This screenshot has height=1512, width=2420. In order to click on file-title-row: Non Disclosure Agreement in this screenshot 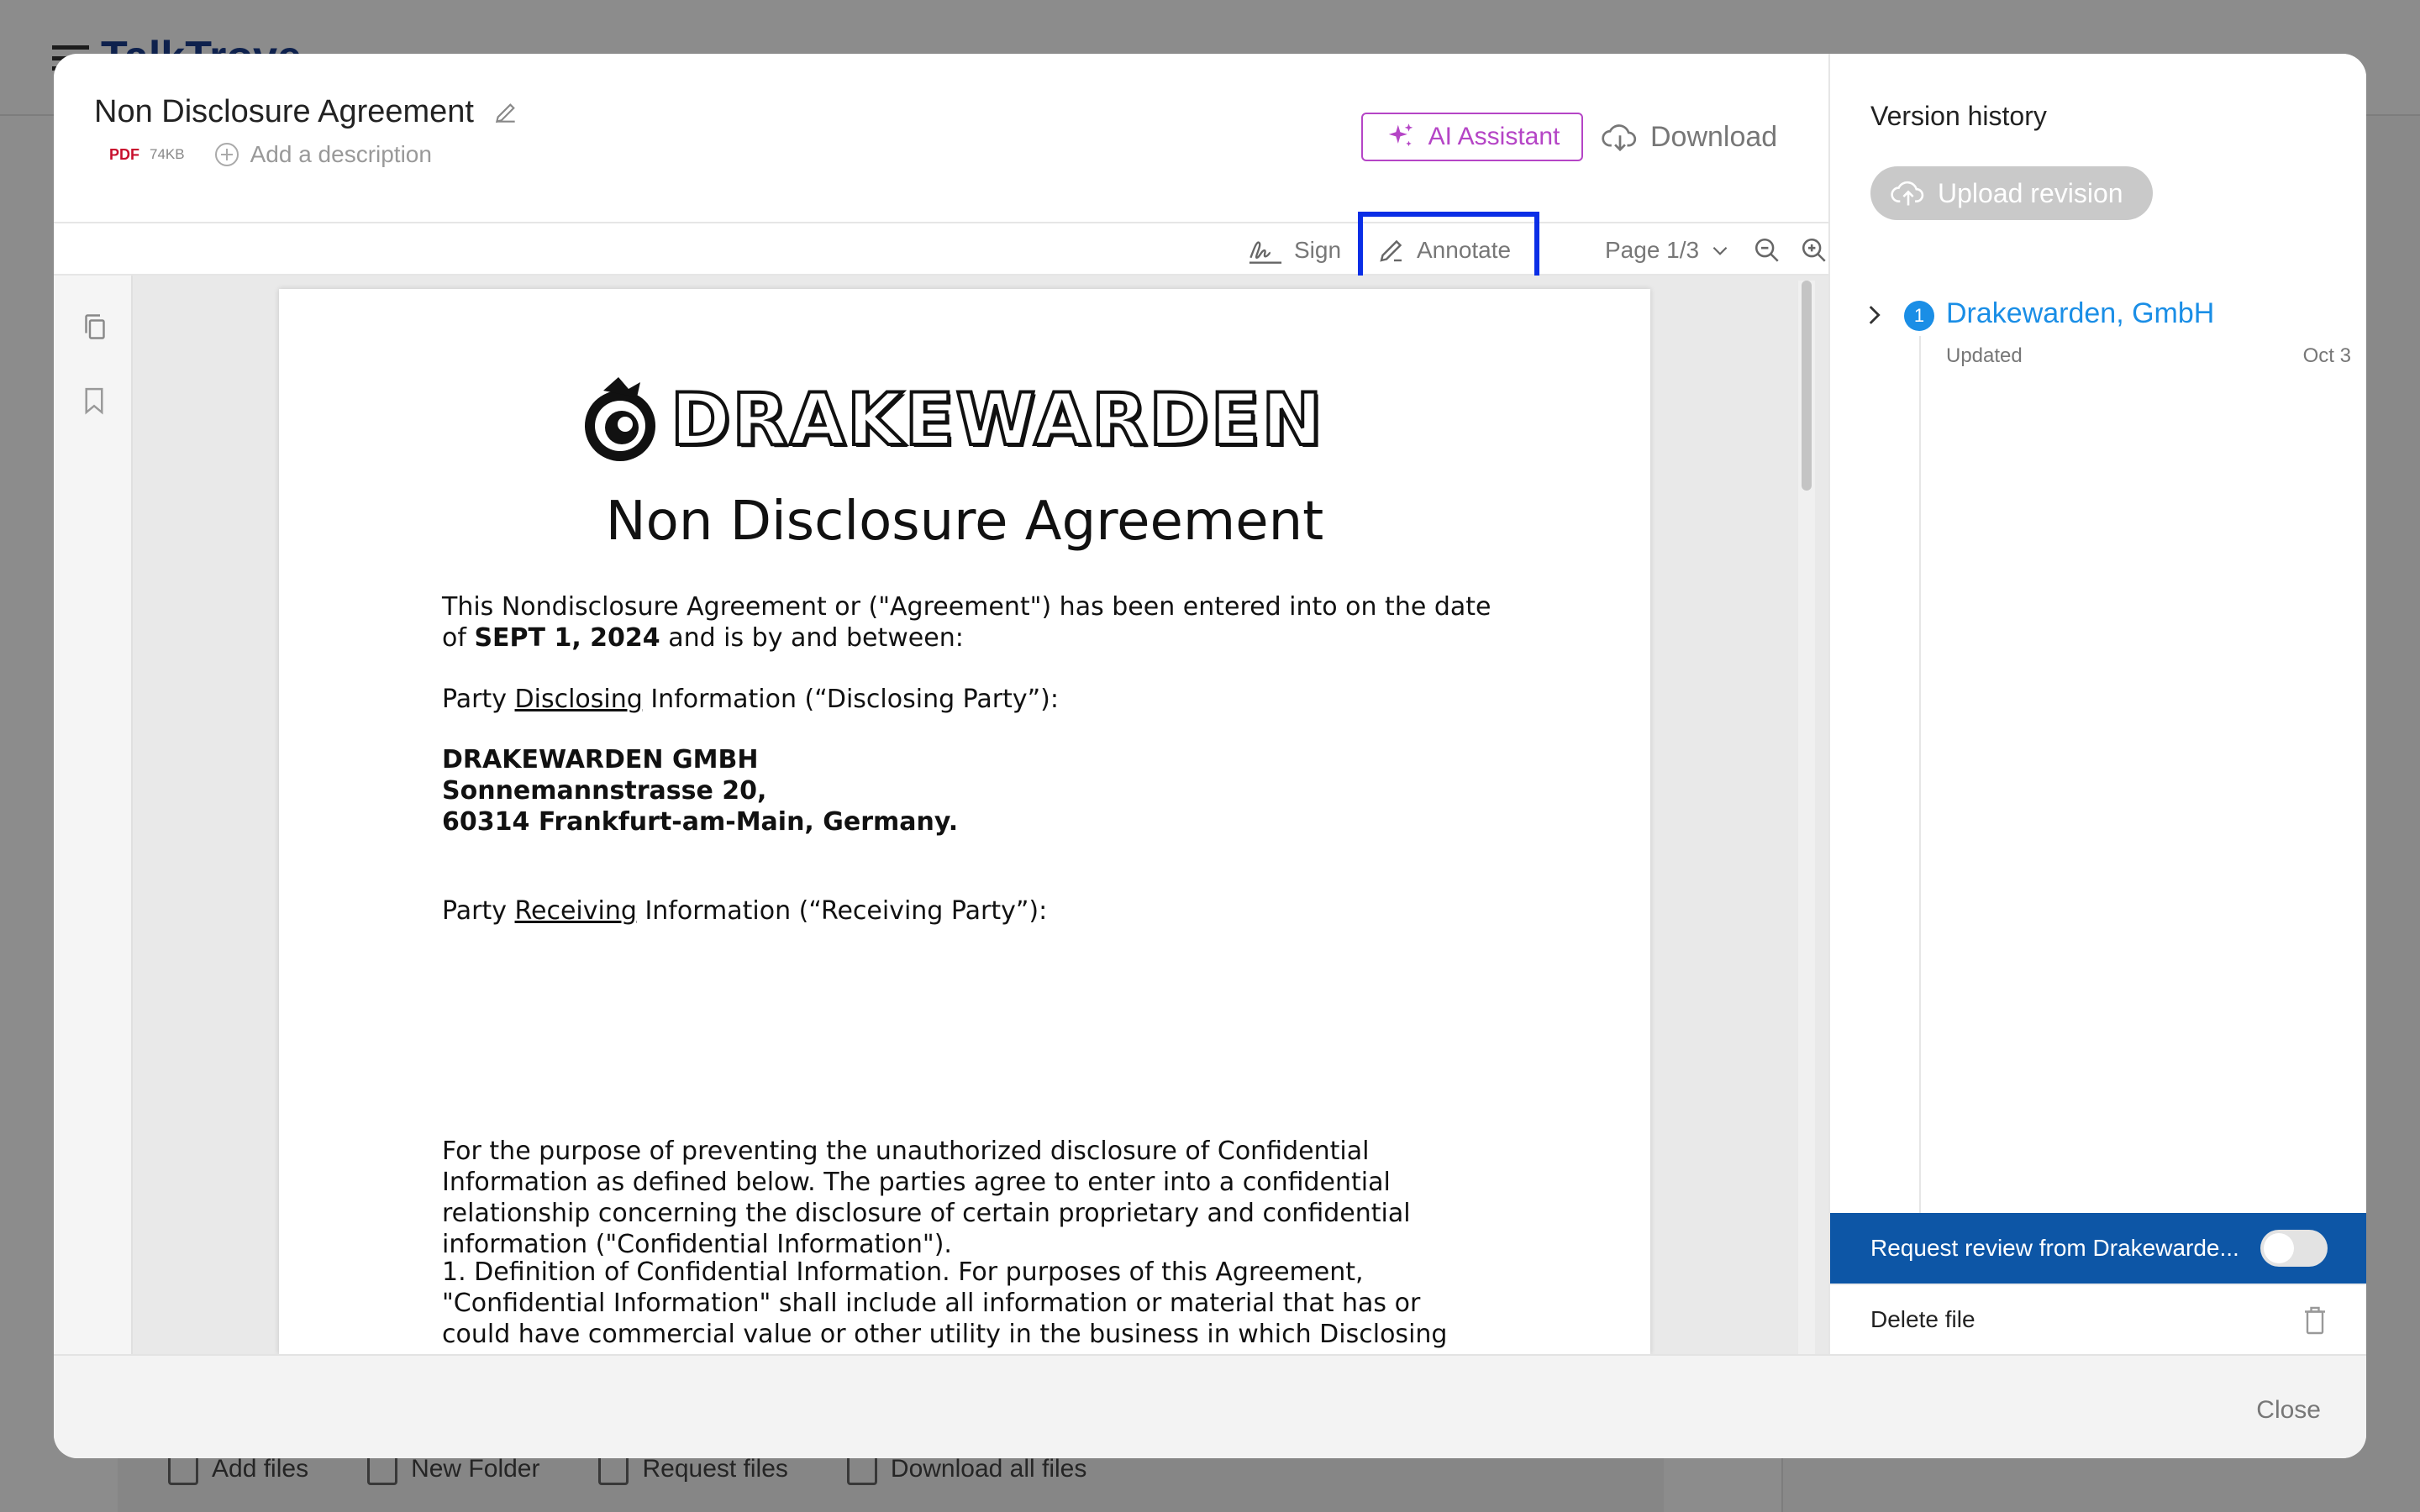, I will do `click(306, 112)`.